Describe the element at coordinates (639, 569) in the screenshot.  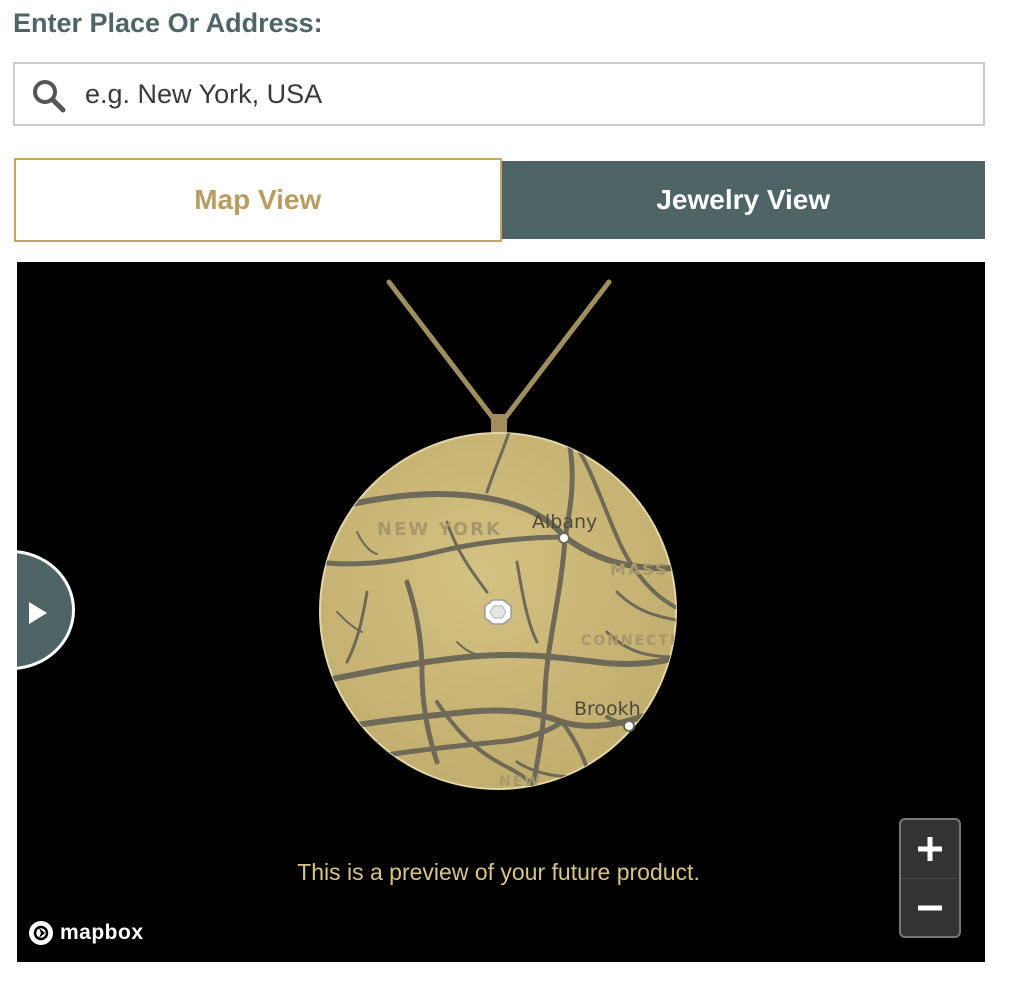
I see `map-label-mass: MASS` at that location.